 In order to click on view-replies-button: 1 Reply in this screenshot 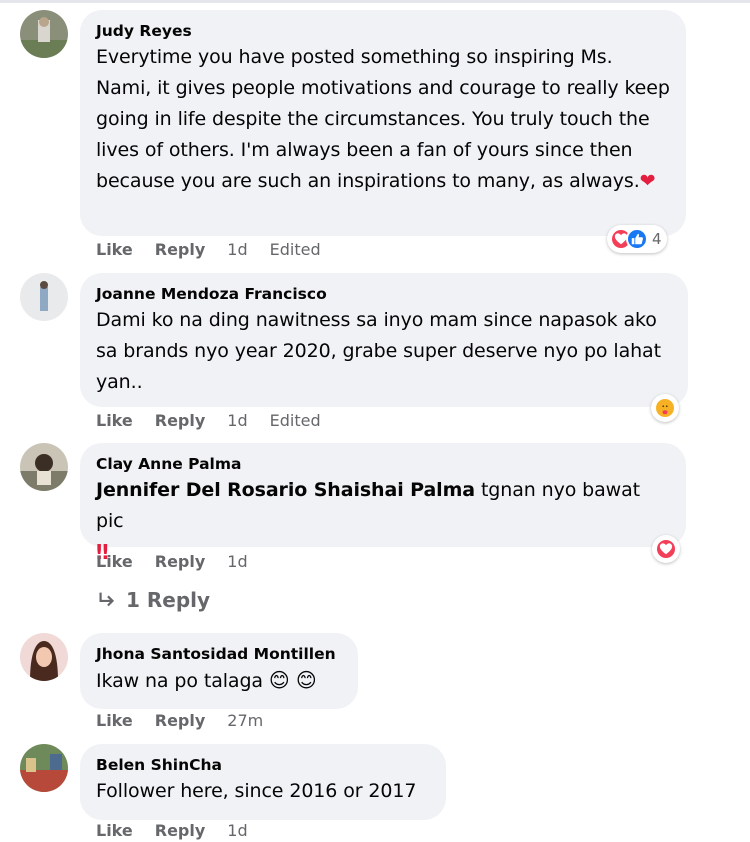, I will do `click(153, 600)`.